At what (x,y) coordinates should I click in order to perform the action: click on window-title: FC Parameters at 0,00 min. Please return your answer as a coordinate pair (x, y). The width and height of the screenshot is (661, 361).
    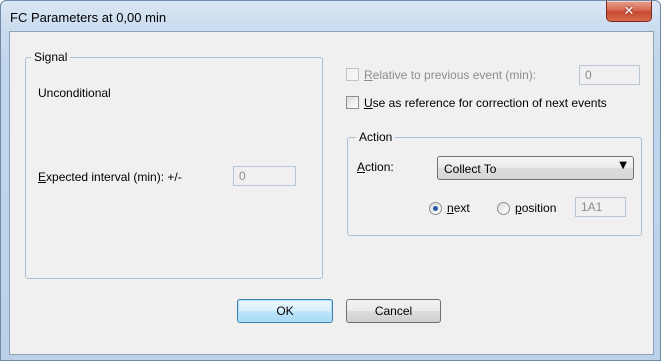
    Looking at the image, I should click on (88, 17).